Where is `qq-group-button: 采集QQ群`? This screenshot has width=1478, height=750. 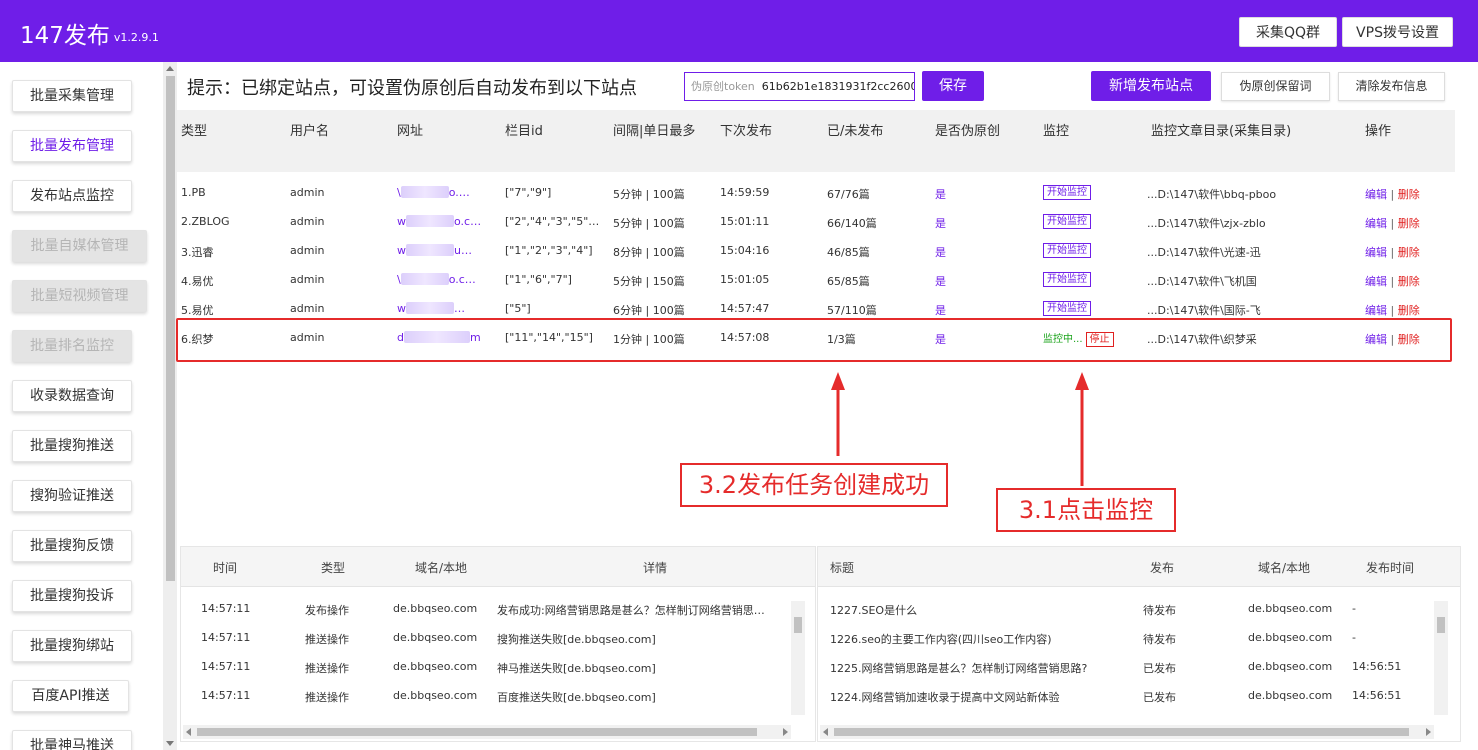 qq-group-button: 采集QQ群 is located at coordinates (1288, 32).